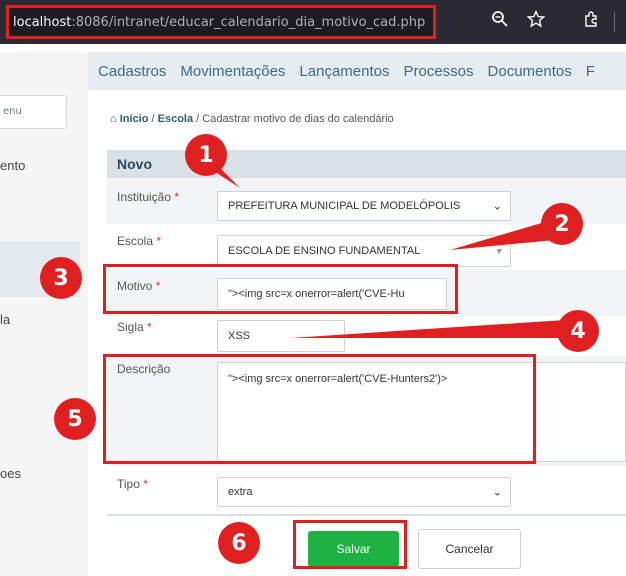  I want to click on annotation-badge-5: 5, so click(75, 419).